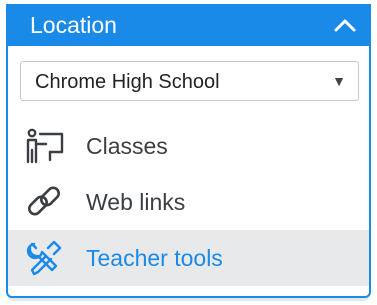 Image resolution: width=377 pixels, height=305 pixels. What do you see at coordinates (44, 258) in the screenshot?
I see `tools-icon` at bounding box center [44, 258].